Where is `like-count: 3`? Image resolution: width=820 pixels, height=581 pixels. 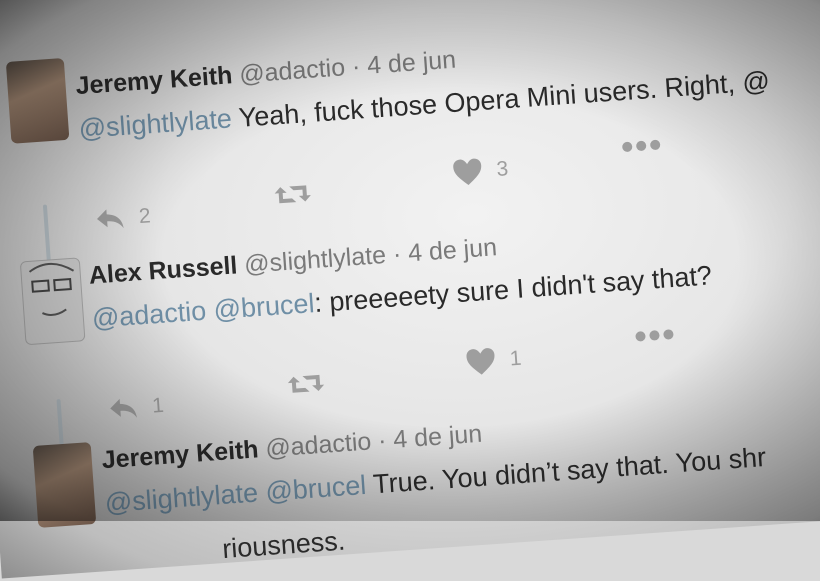 like-count: 3 is located at coordinates (502, 169).